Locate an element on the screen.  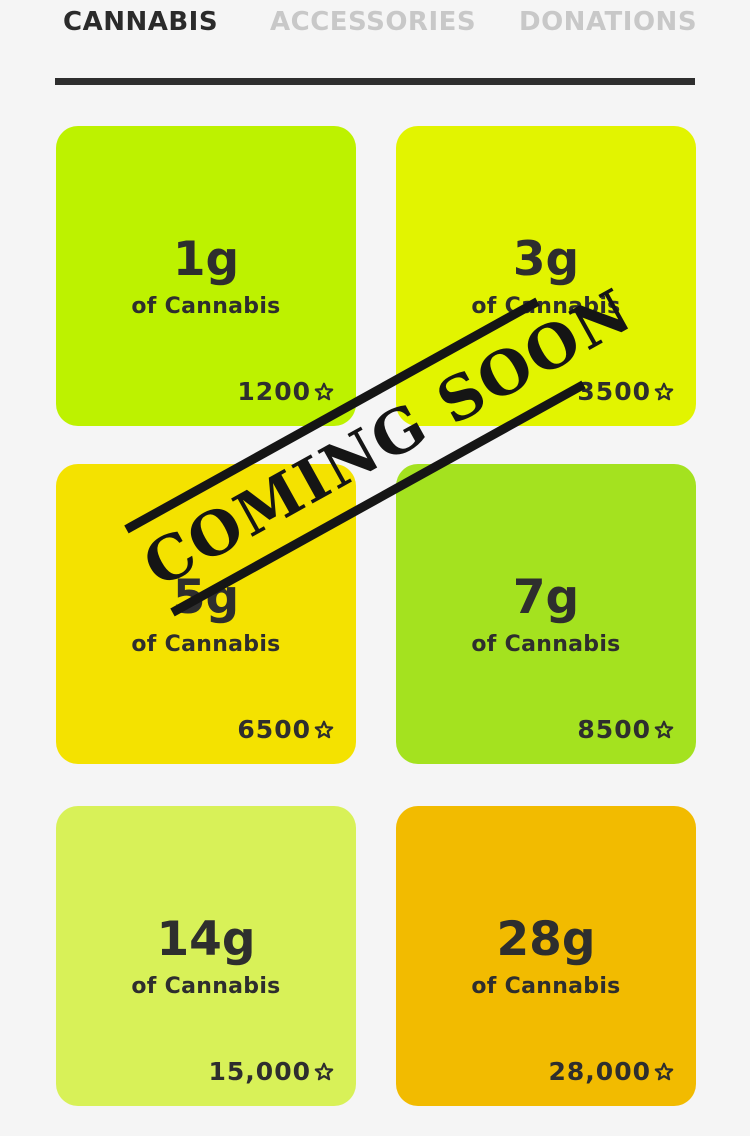
tab-underline is located at coordinates (375, 81).